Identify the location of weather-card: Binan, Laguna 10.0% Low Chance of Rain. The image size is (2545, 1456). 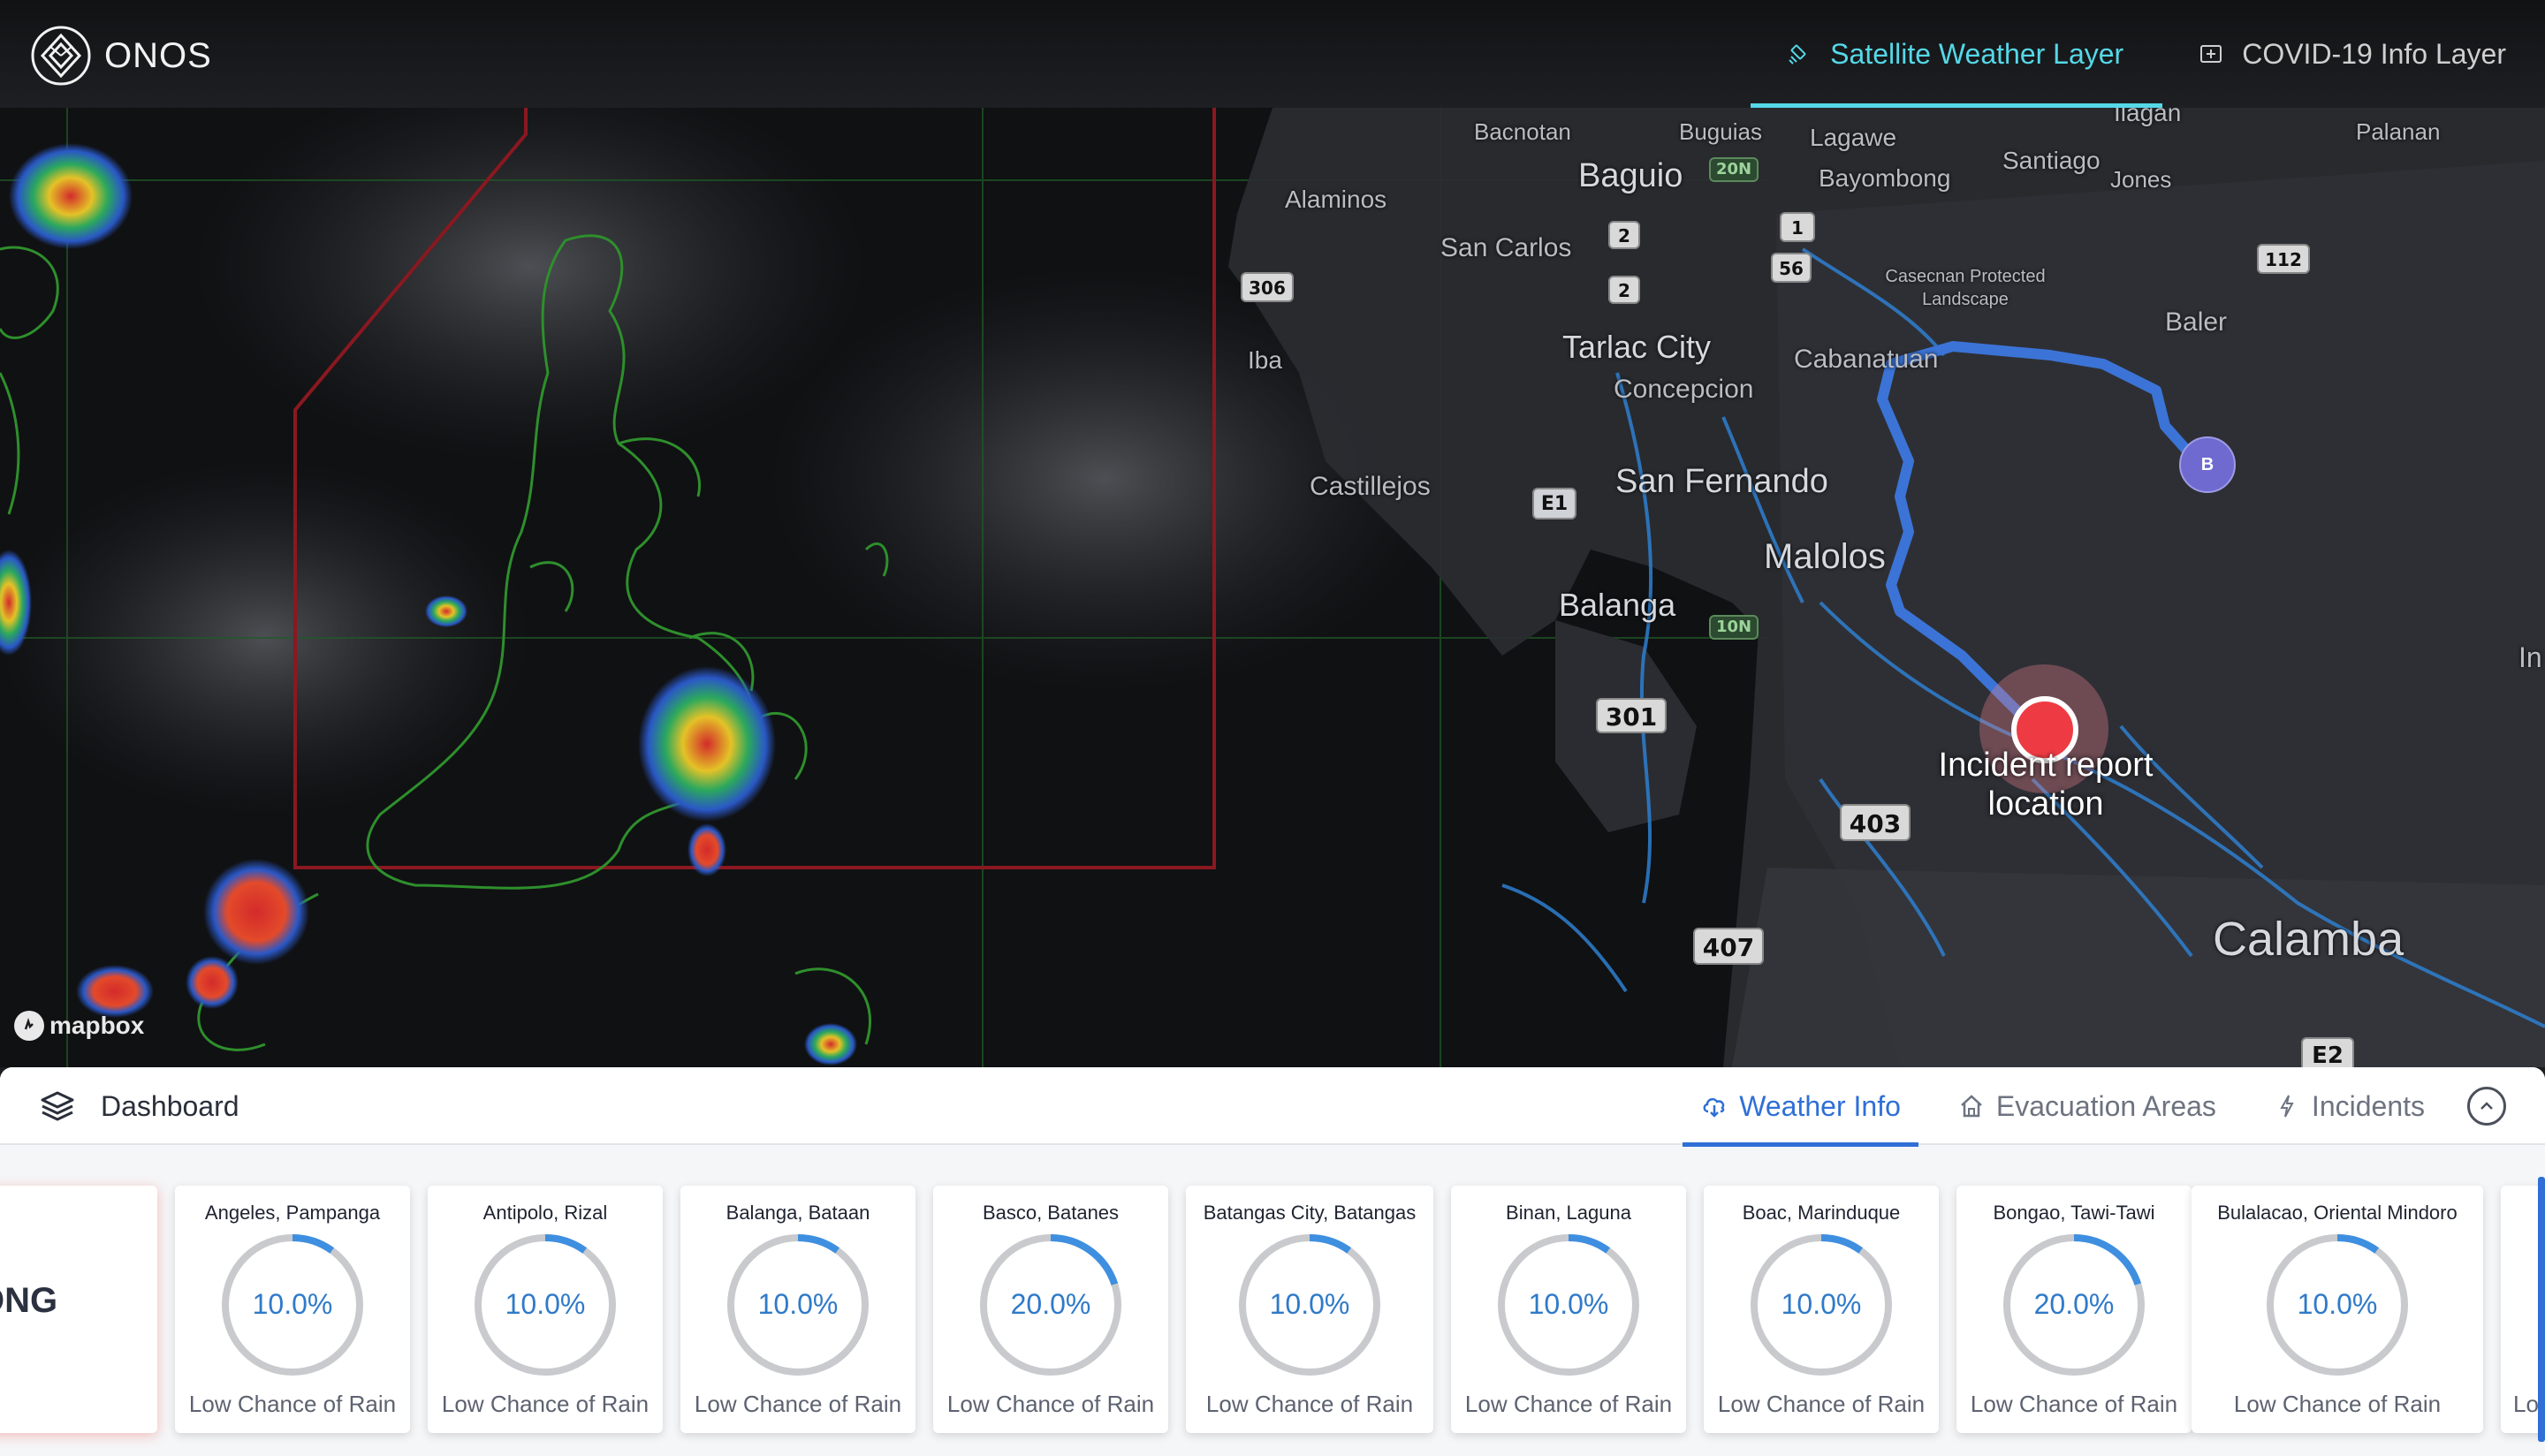
(1568, 1309).